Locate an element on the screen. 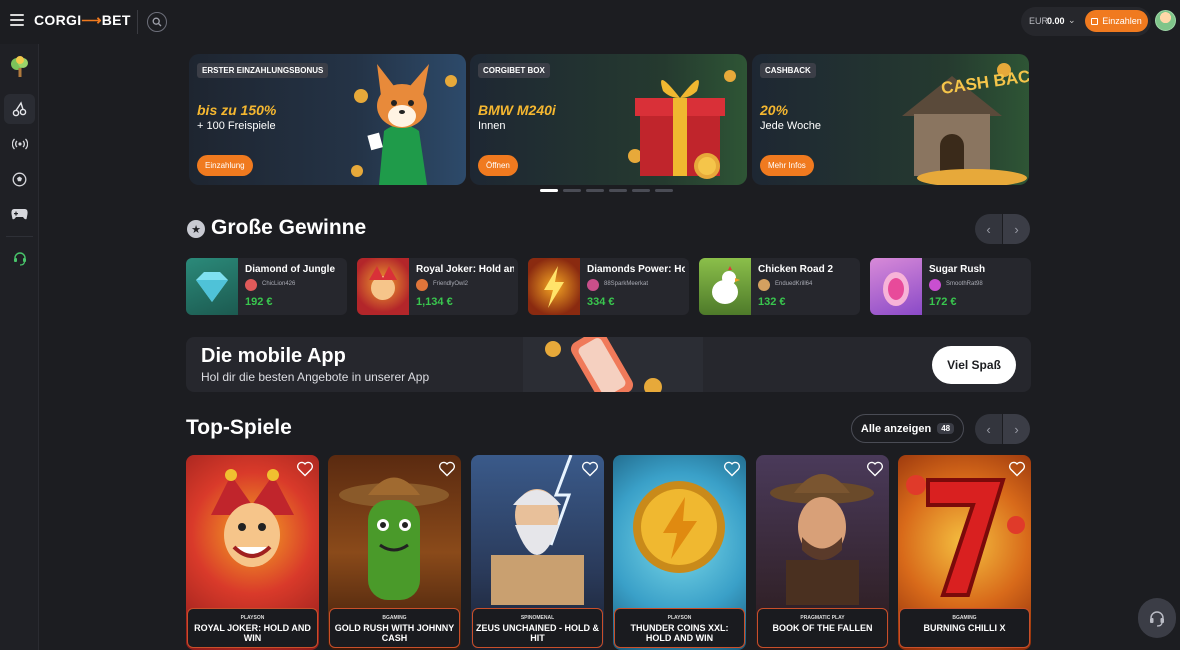  win-username: ChicLion426 is located at coordinates (279, 284).